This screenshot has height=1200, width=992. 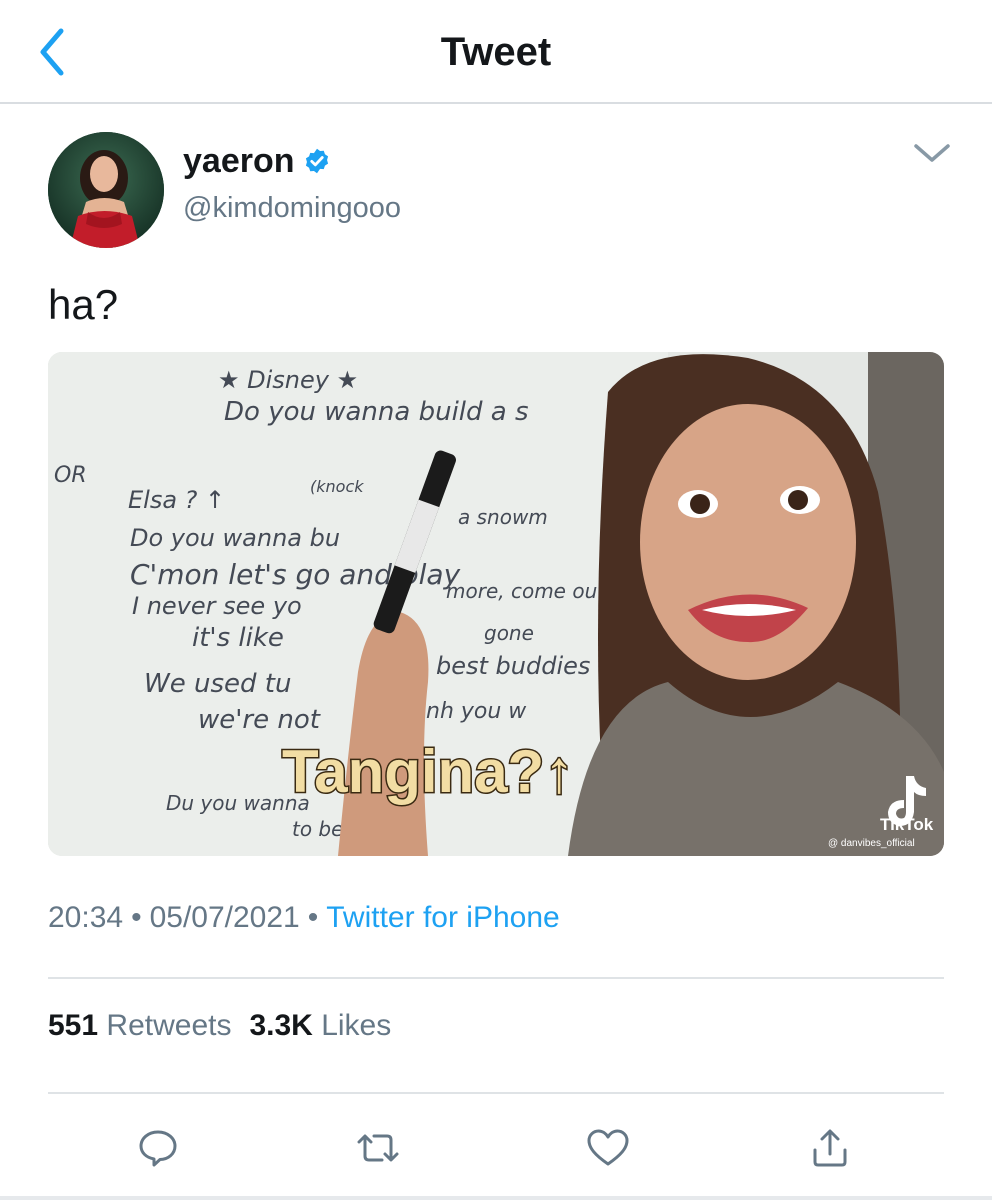 I want to click on whiteboard-line: more, come ou, so click(x=521, y=591).